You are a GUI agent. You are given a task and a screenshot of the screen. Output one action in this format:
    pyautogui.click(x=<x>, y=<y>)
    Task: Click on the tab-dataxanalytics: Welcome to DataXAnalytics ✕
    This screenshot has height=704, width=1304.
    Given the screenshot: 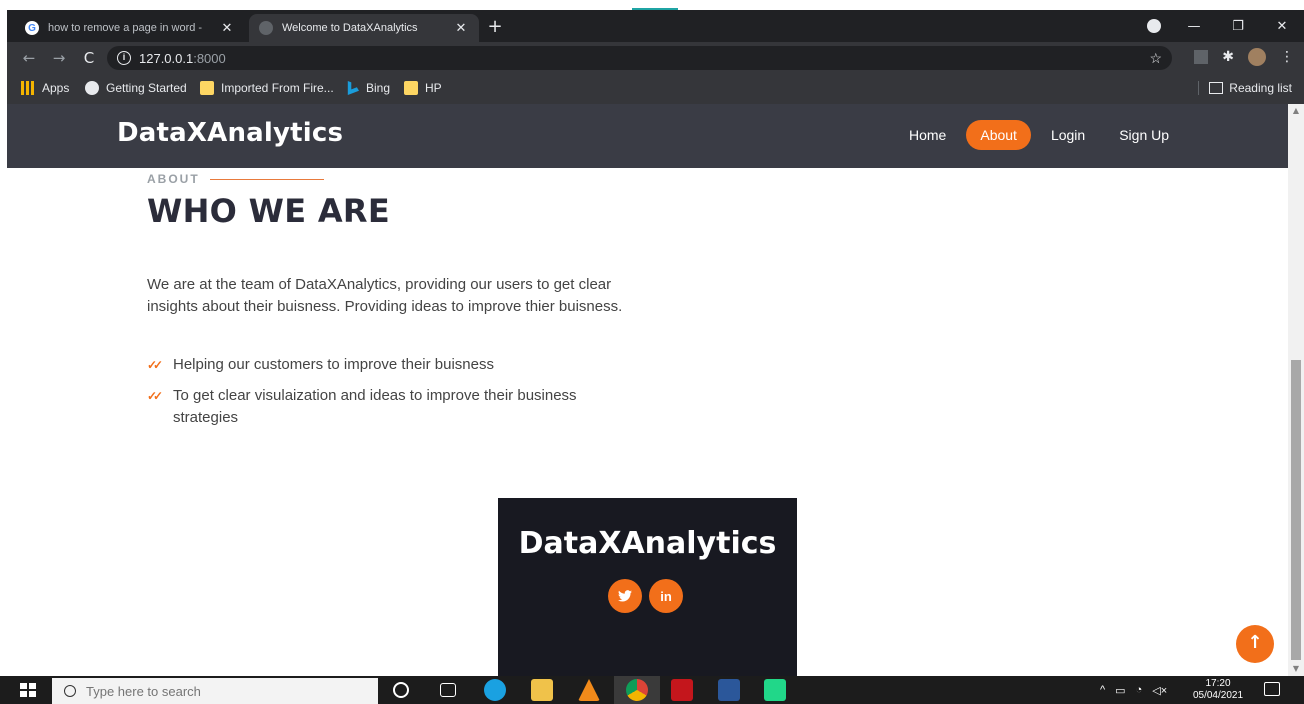 What is the action you would take?
    pyautogui.click(x=364, y=28)
    